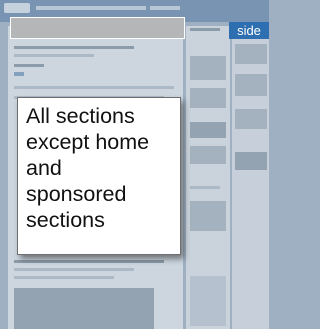 This screenshot has height=329, width=320. What do you see at coordinates (205, 187) in the screenshot?
I see `right-column-text-line` at bounding box center [205, 187].